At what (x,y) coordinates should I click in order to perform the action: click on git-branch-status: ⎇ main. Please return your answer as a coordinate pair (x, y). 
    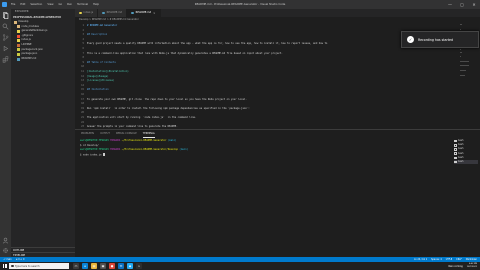
    Looking at the image, I should click on (7, 259).